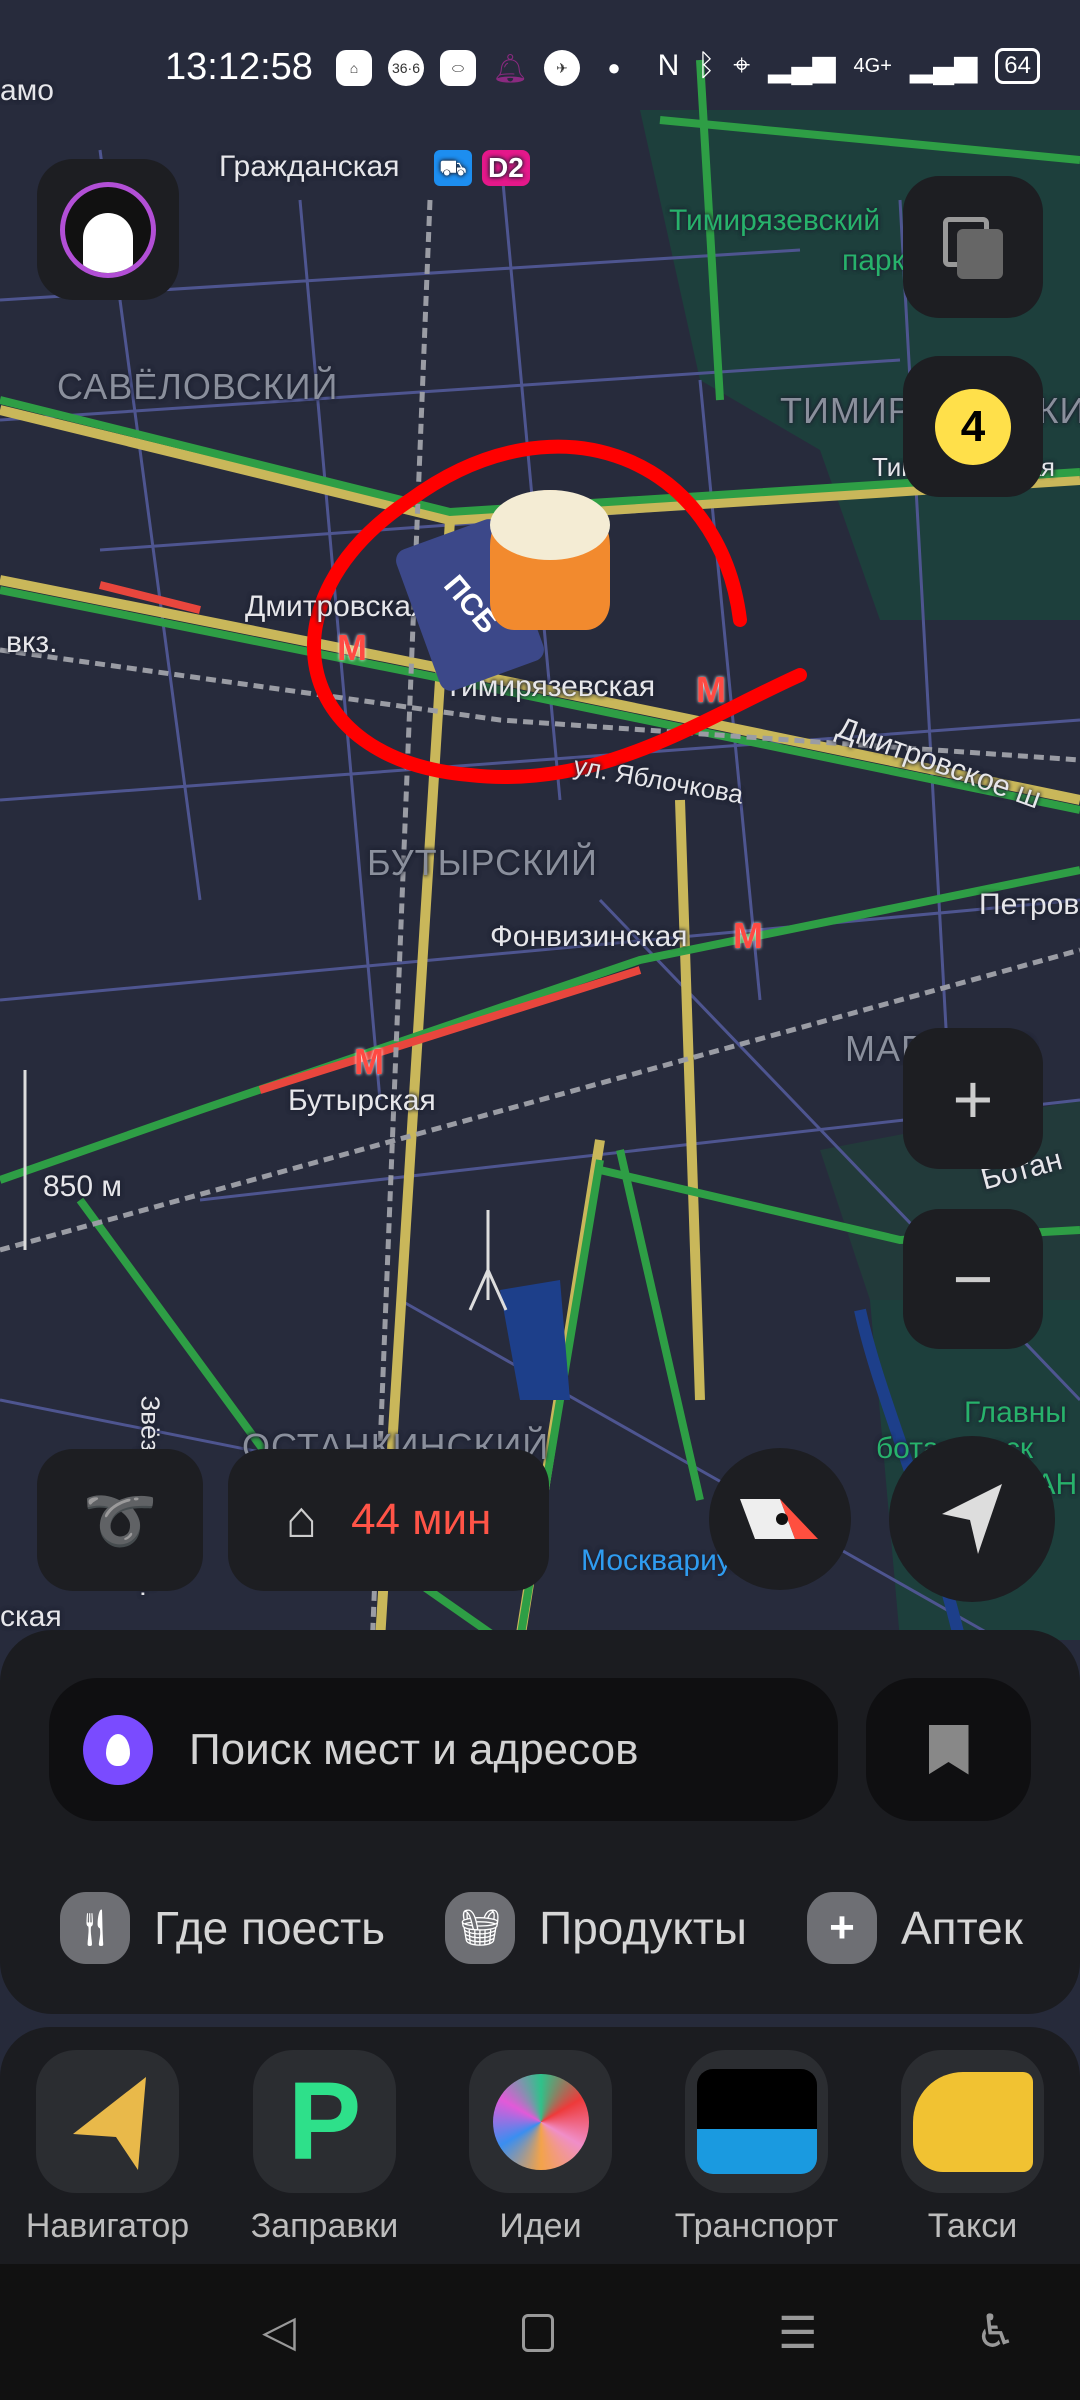 Image resolution: width=1080 pixels, height=2400 pixels. Describe the element at coordinates (482, 862) in the screenshot. I see `district-label: БУТЫРСКИЙ` at that location.